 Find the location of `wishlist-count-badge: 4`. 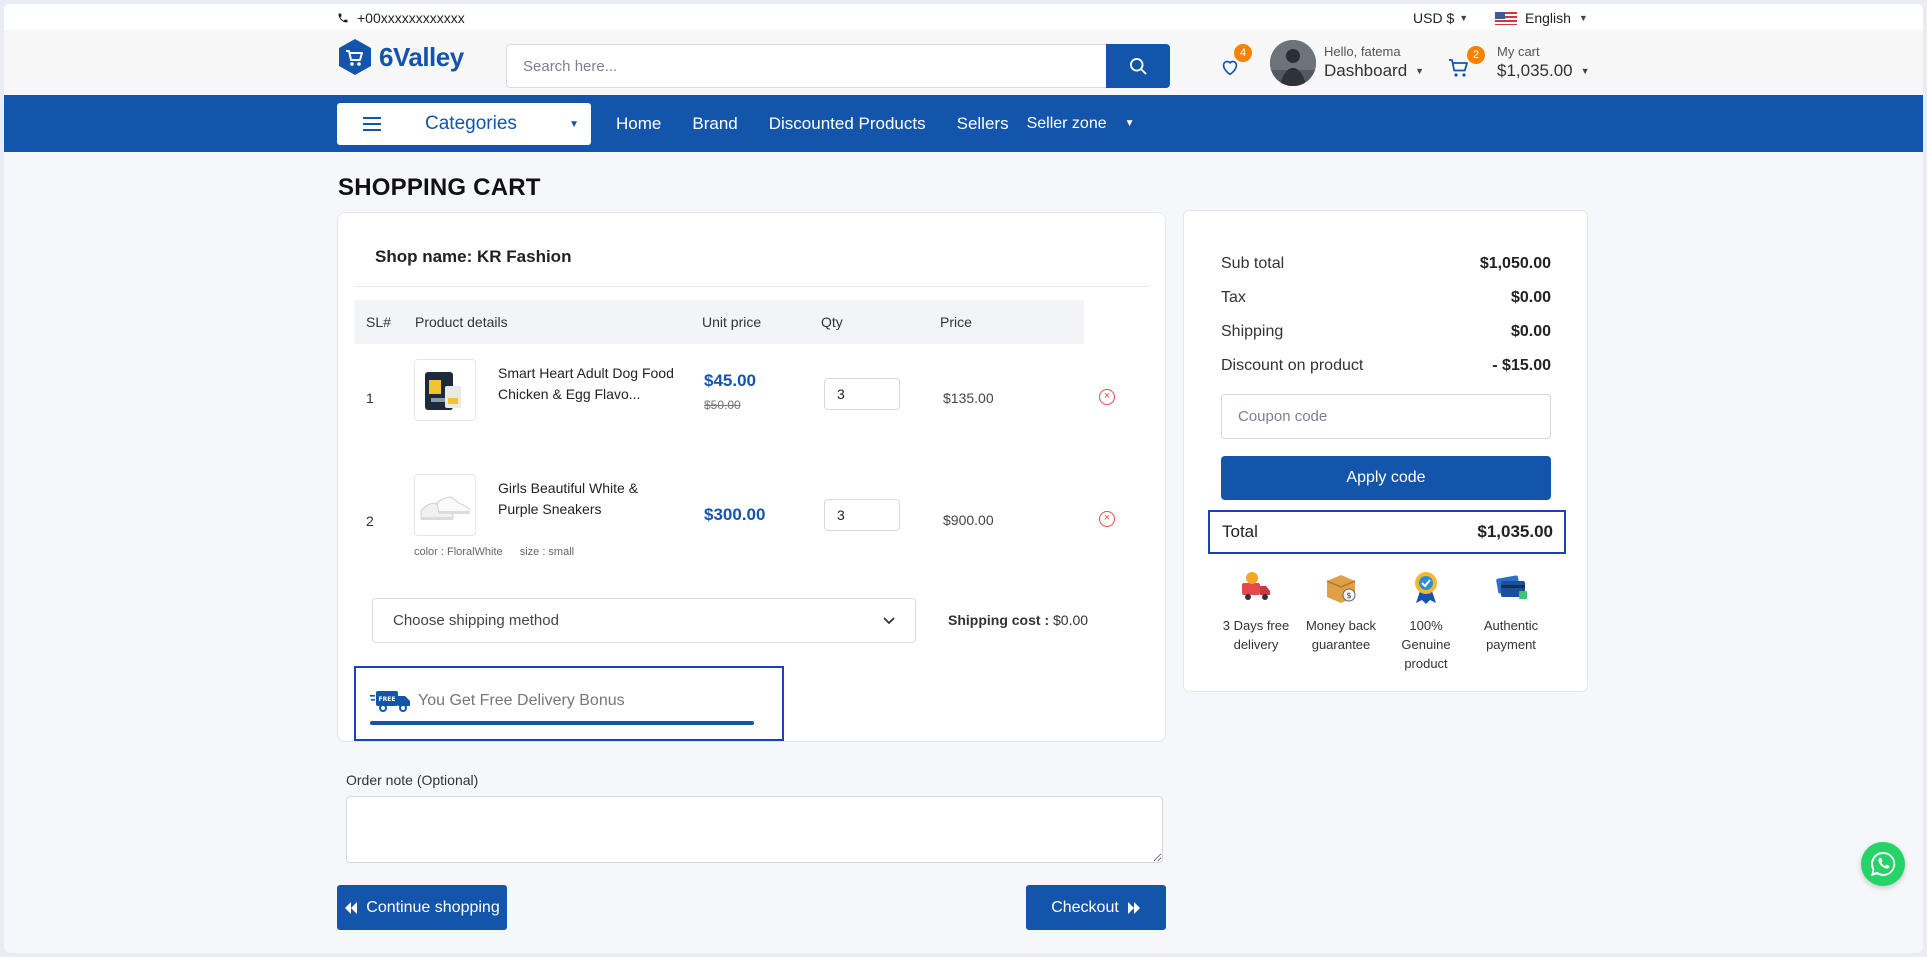

wishlist-count-badge: 4 is located at coordinates (1243, 53).